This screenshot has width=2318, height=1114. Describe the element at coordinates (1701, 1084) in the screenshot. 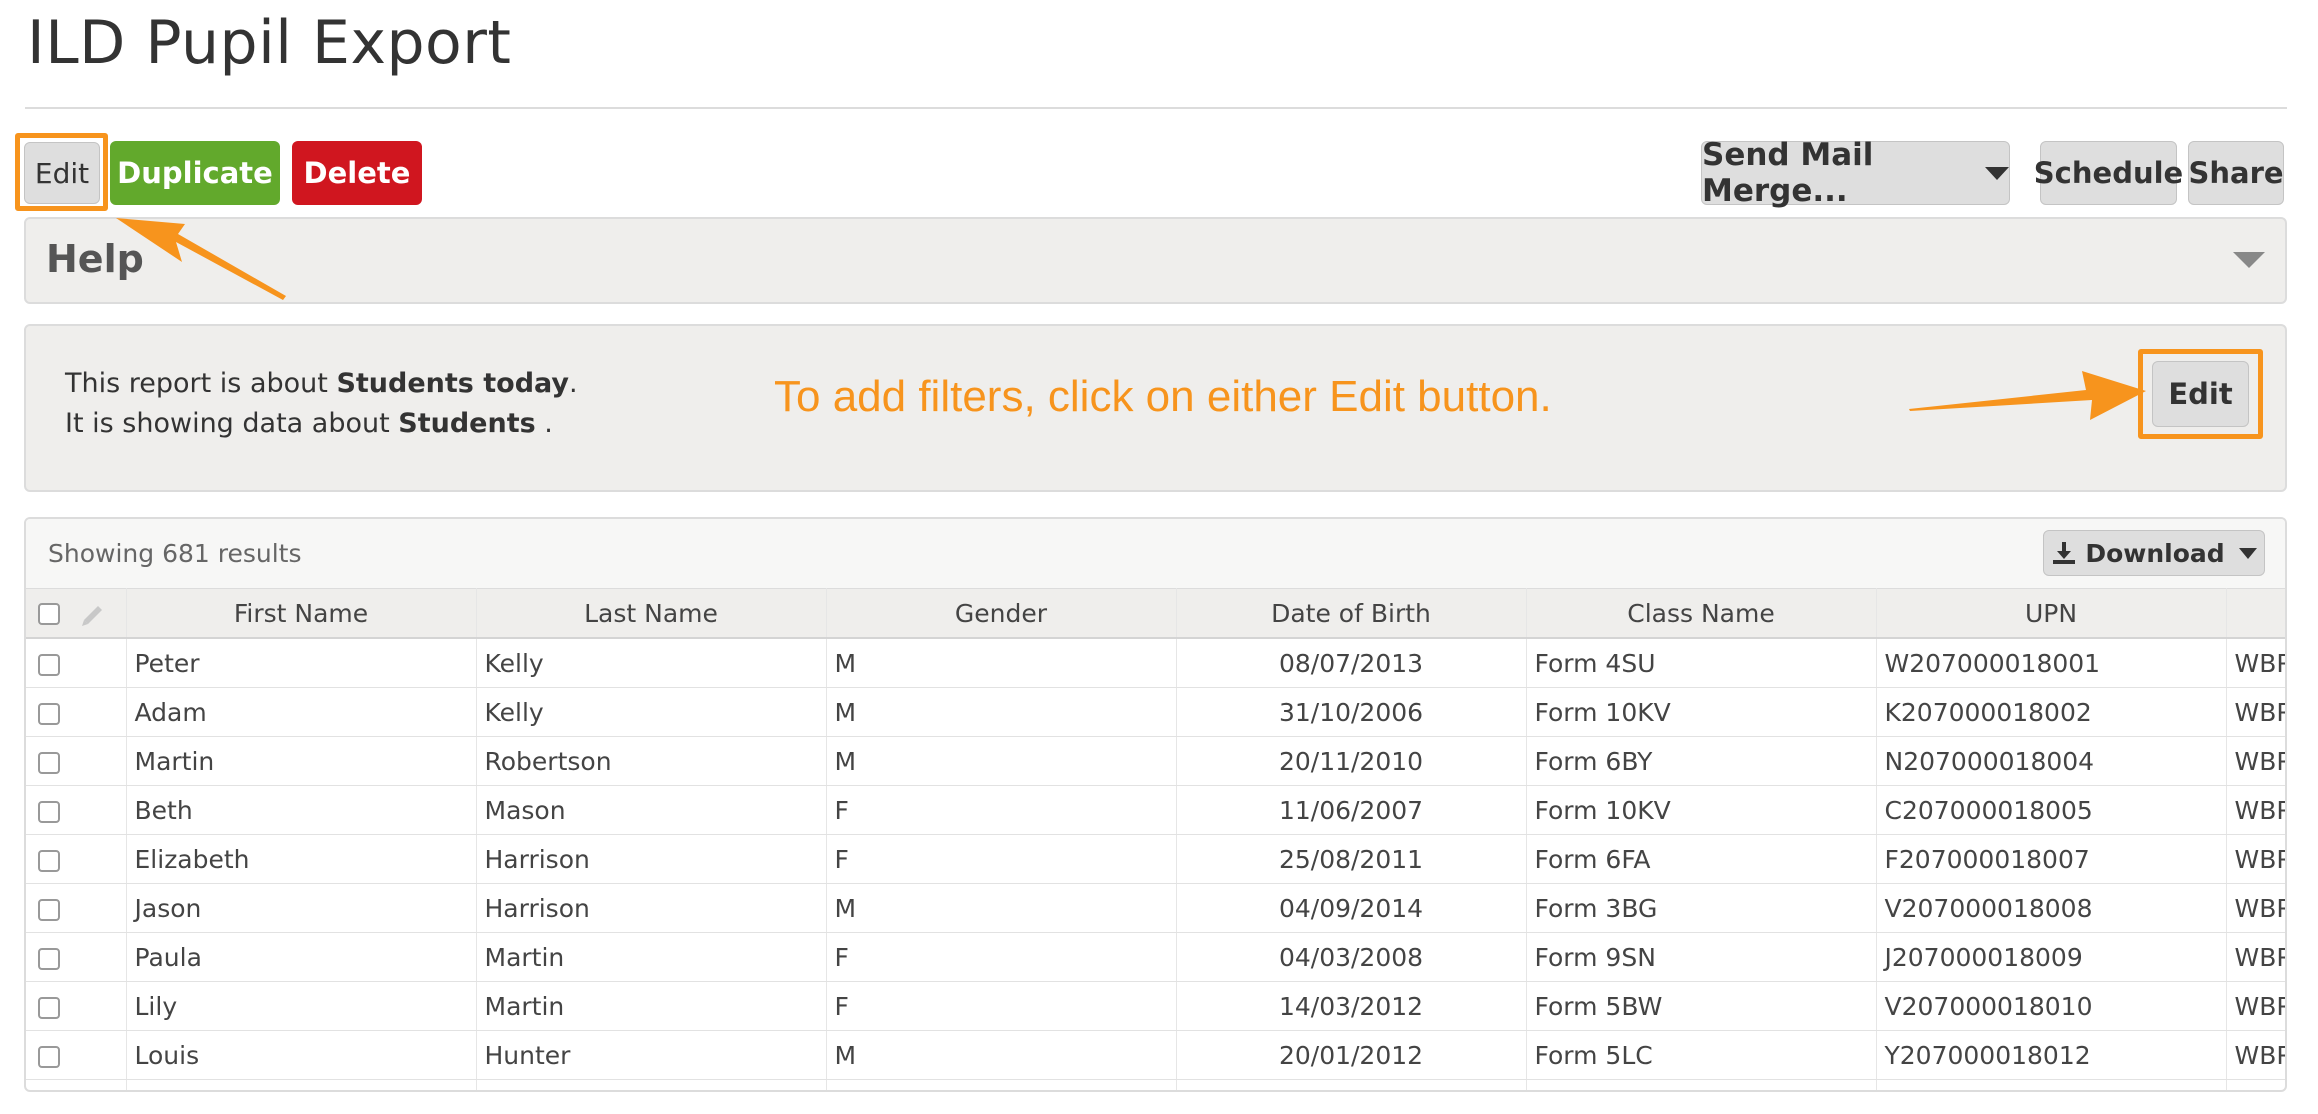

I see `cell-class-name: Form 9WD` at that location.